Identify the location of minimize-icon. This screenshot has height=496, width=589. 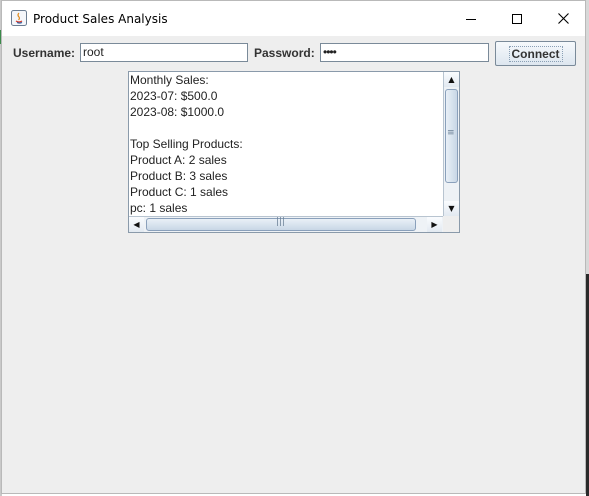
(471, 19).